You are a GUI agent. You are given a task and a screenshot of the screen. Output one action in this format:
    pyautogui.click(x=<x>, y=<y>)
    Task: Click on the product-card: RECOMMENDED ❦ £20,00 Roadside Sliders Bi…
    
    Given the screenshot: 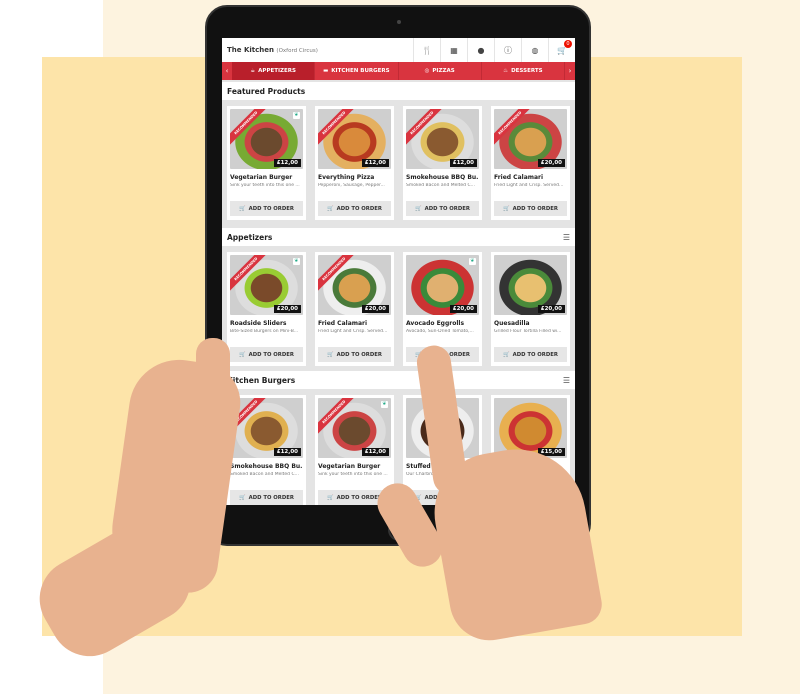 What is the action you would take?
    pyautogui.click(x=266, y=309)
    